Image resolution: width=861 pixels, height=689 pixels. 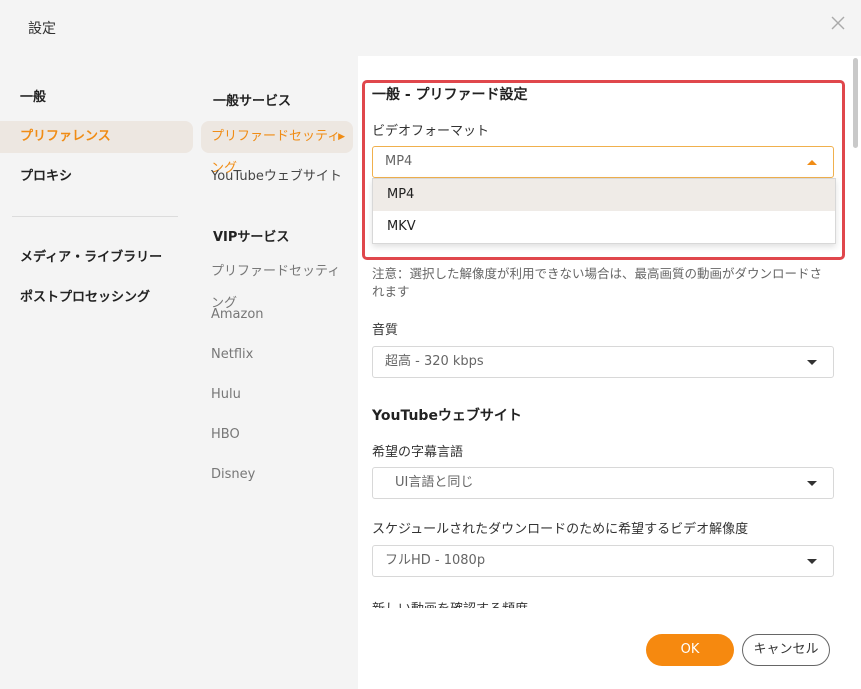 What do you see at coordinates (435, 560) in the screenshot?
I see `scheduled-resolution-value: フルHD - 1080p` at bounding box center [435, 560].